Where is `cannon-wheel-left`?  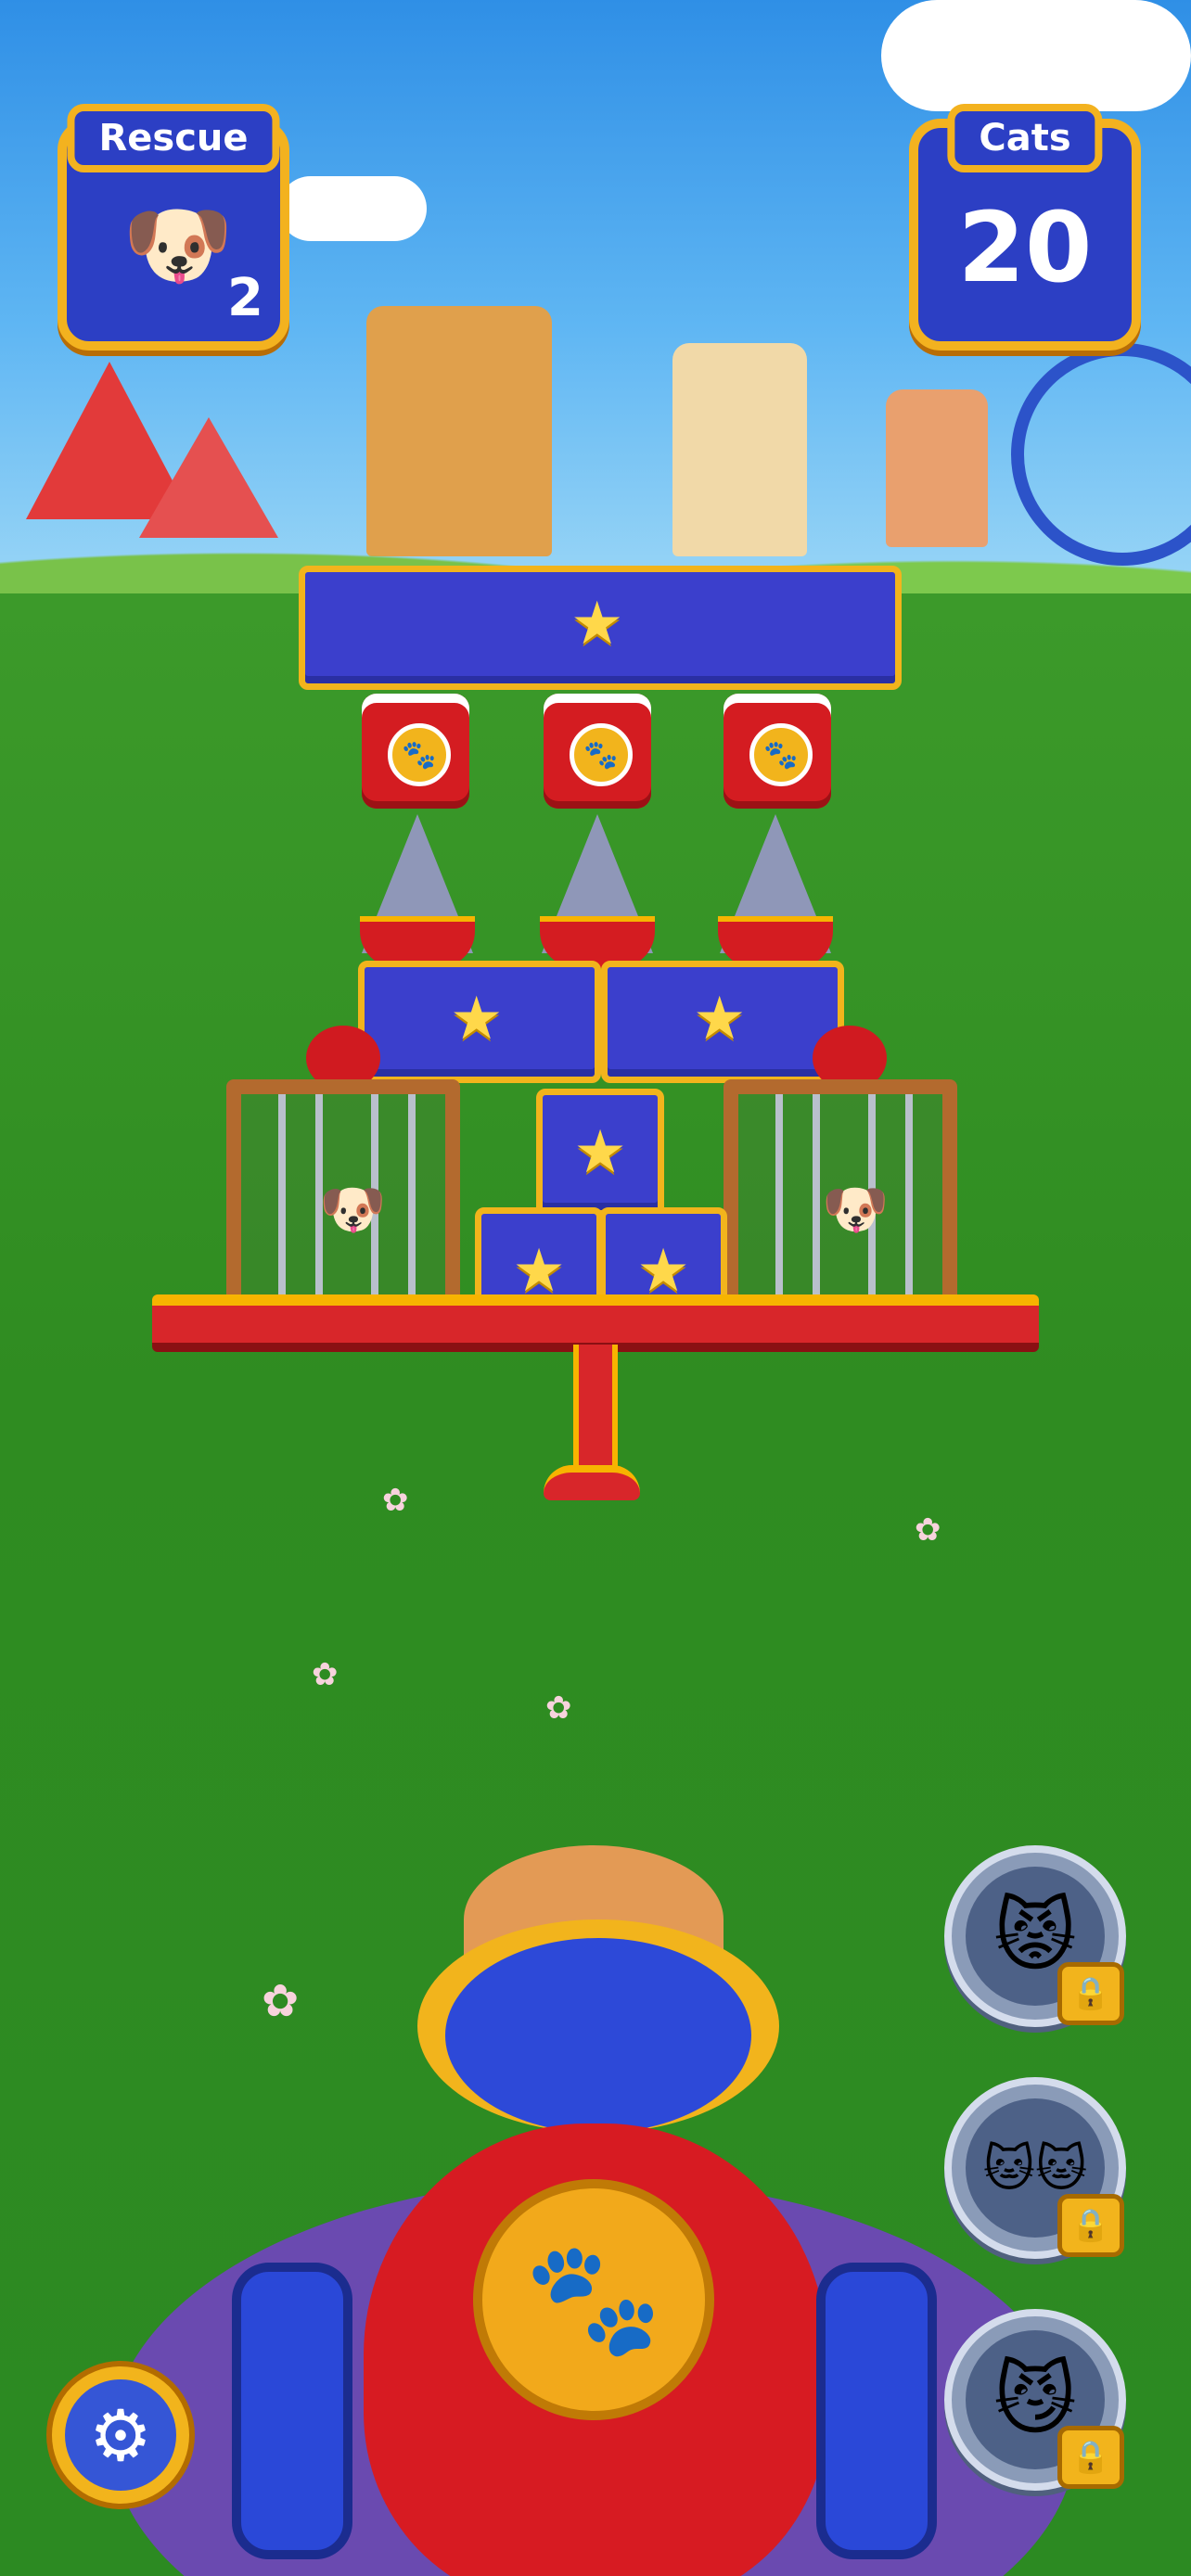
cannon-wheel-left is located at coordinates (292, 2411).